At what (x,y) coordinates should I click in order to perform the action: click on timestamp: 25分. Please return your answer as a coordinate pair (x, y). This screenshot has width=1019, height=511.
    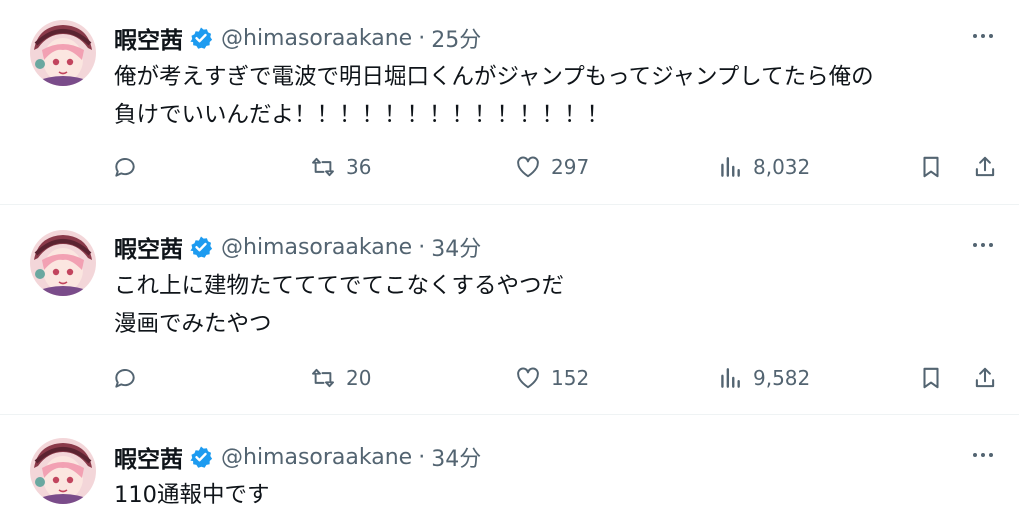
    Looking at the image, I should click on (456, 38).